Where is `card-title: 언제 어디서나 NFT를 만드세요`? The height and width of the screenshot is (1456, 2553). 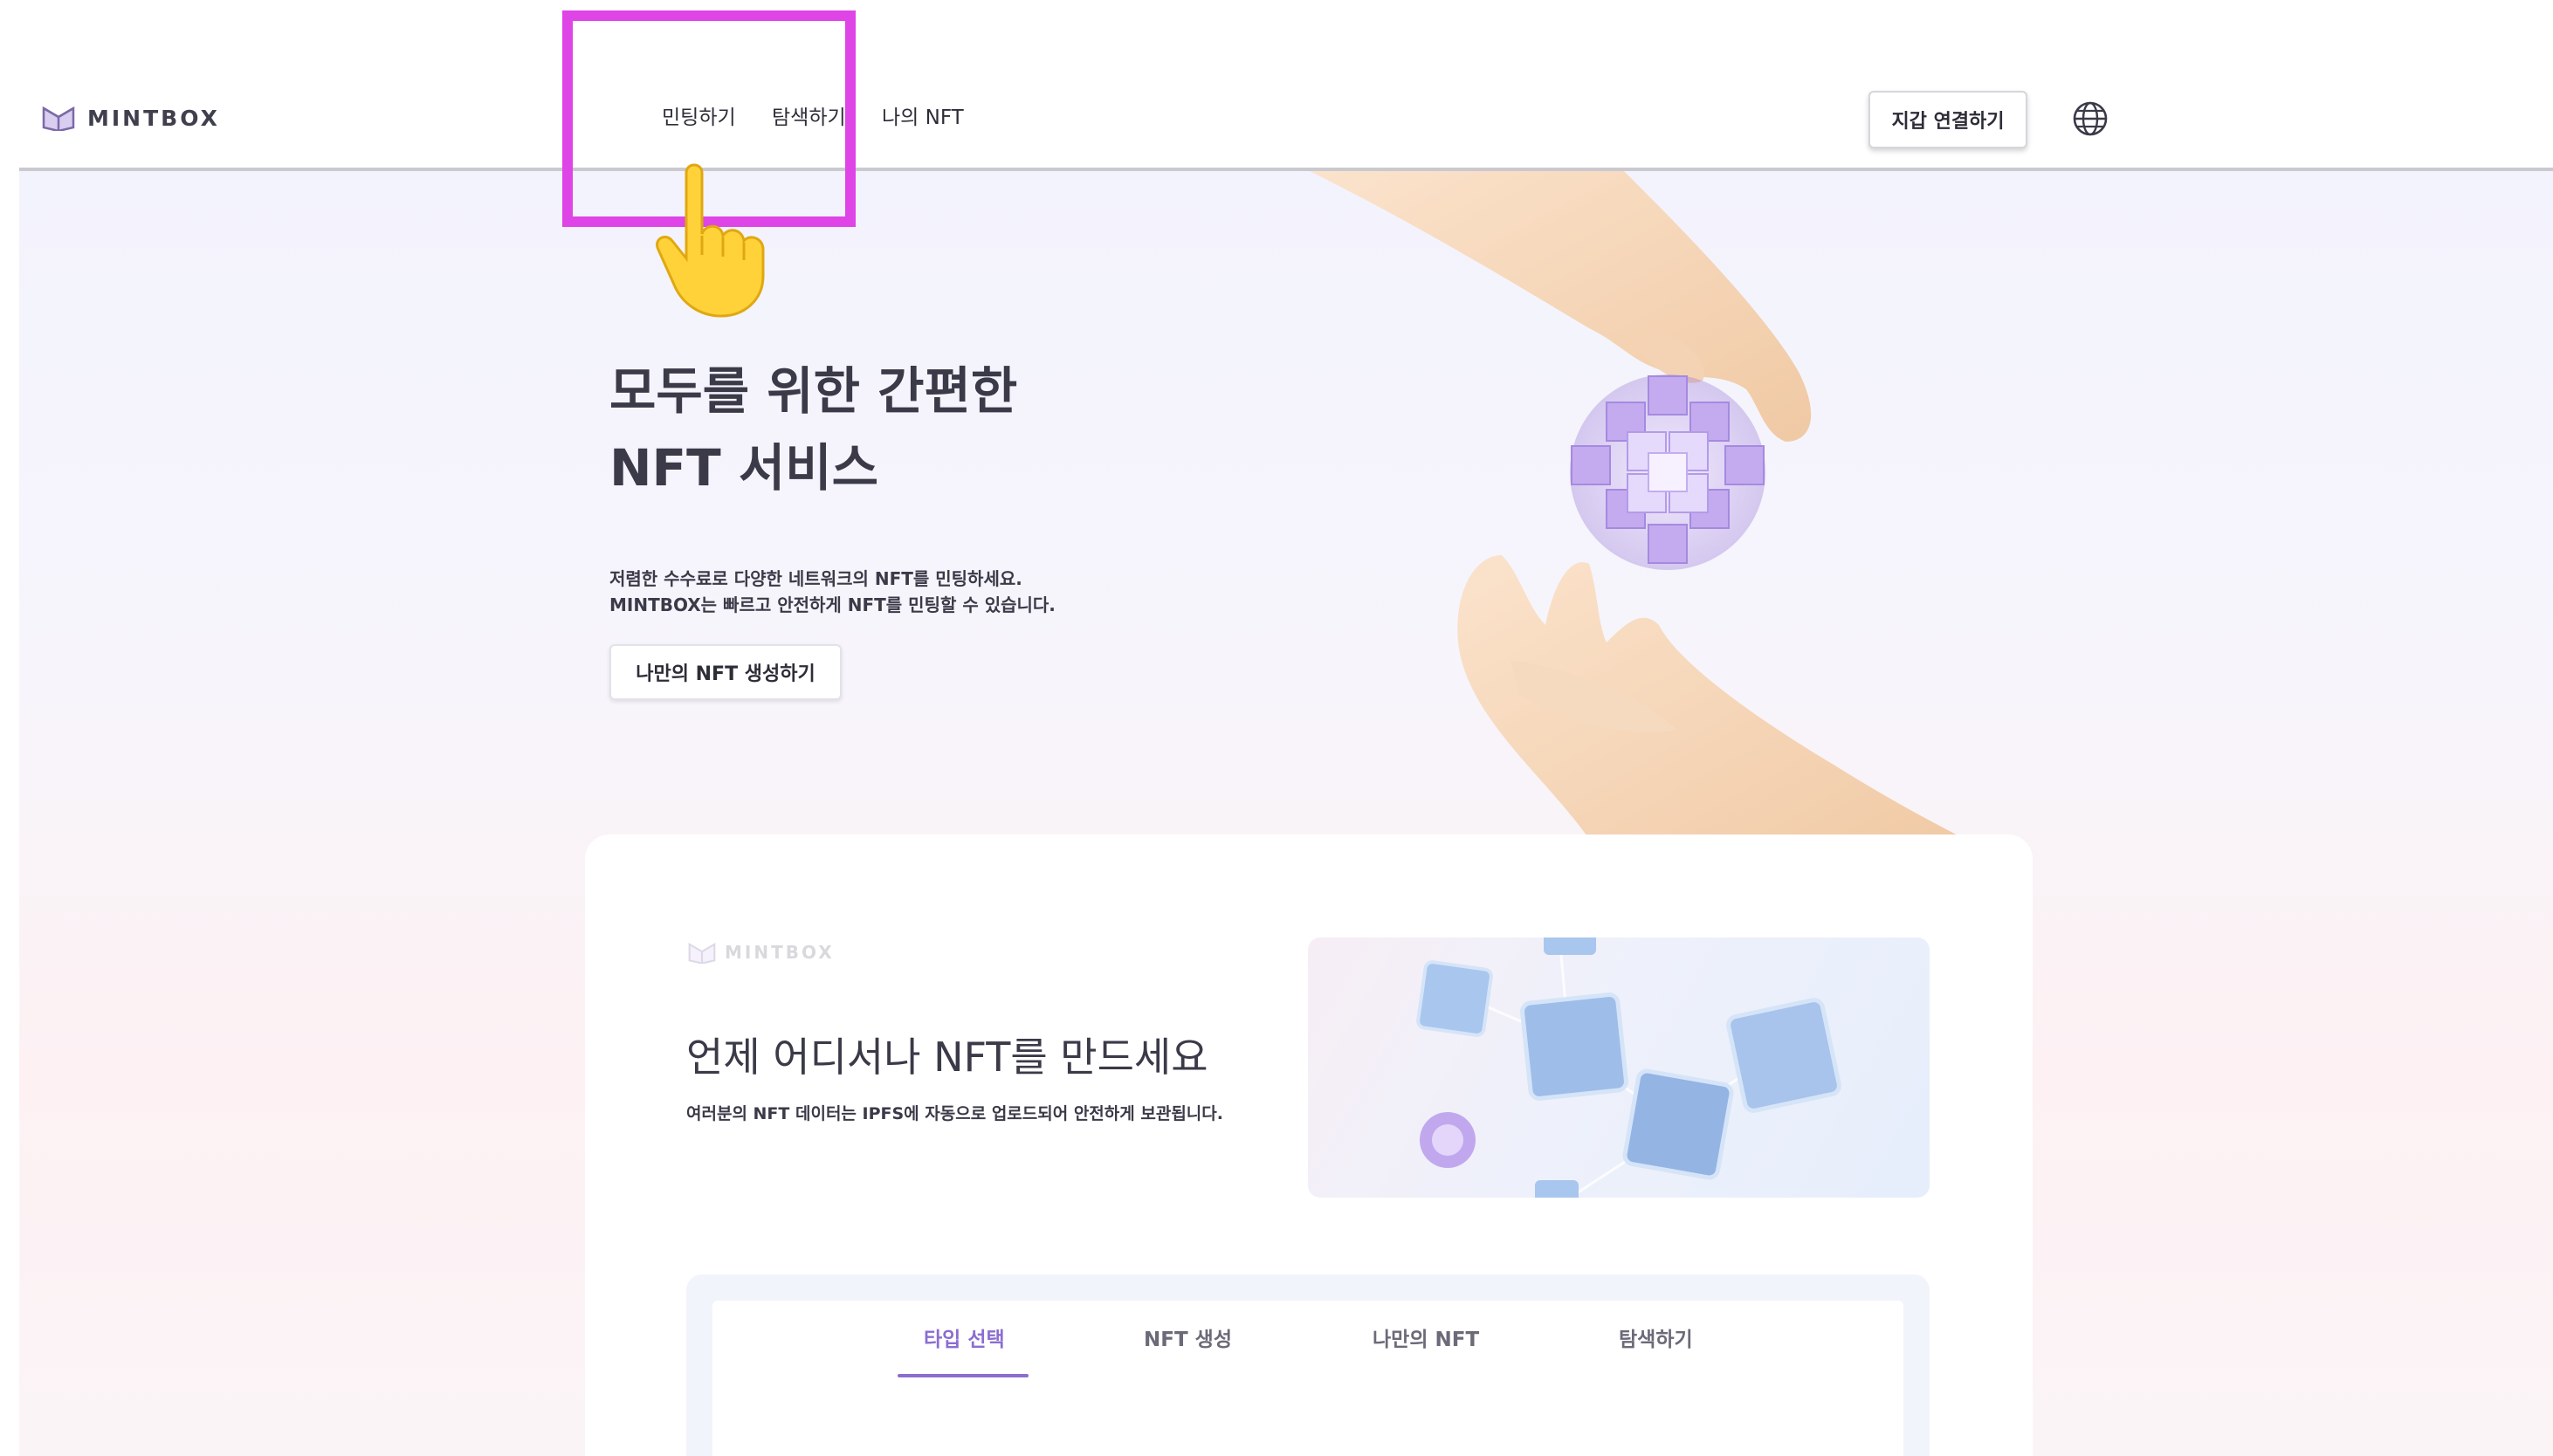
card-title: 언제 어디서나 NFT를 만드세요 is located at coordinates (947, 1057).